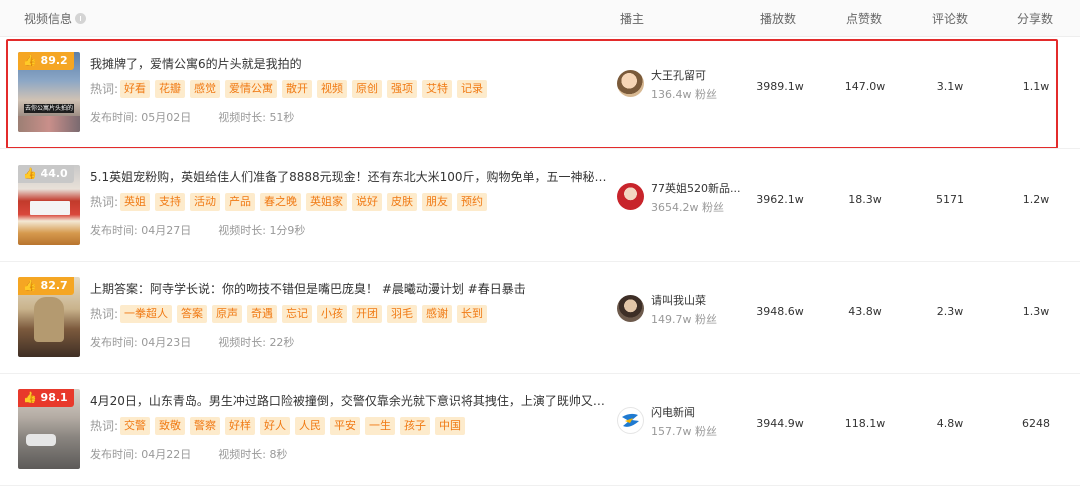 Image resolution: width=1080 pixels, height=486 pixels. I want to click on shares-count: 1.3w, so click(1036, 311).